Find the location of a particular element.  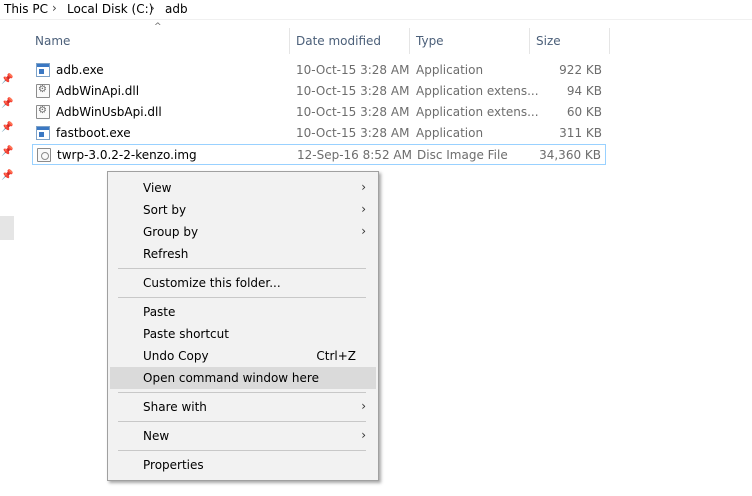

column-header-name: Name is located at coordinates (159, 41).